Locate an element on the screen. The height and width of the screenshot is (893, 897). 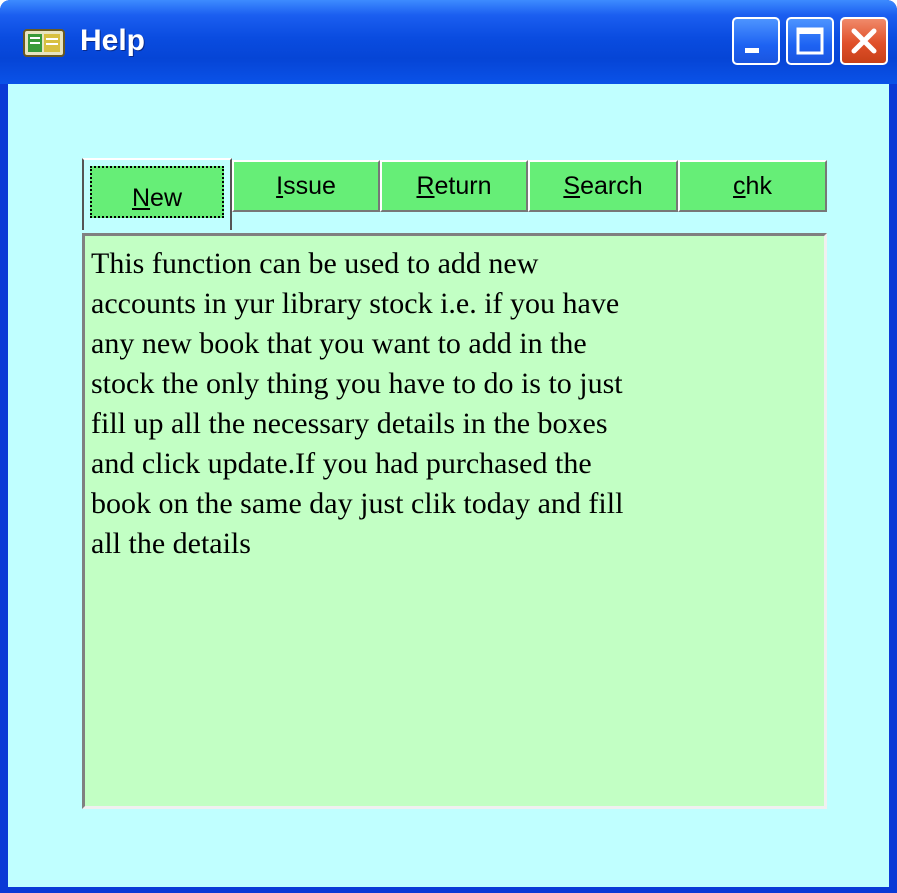
tab-search-accel: S is located at coordinates (572, 186).